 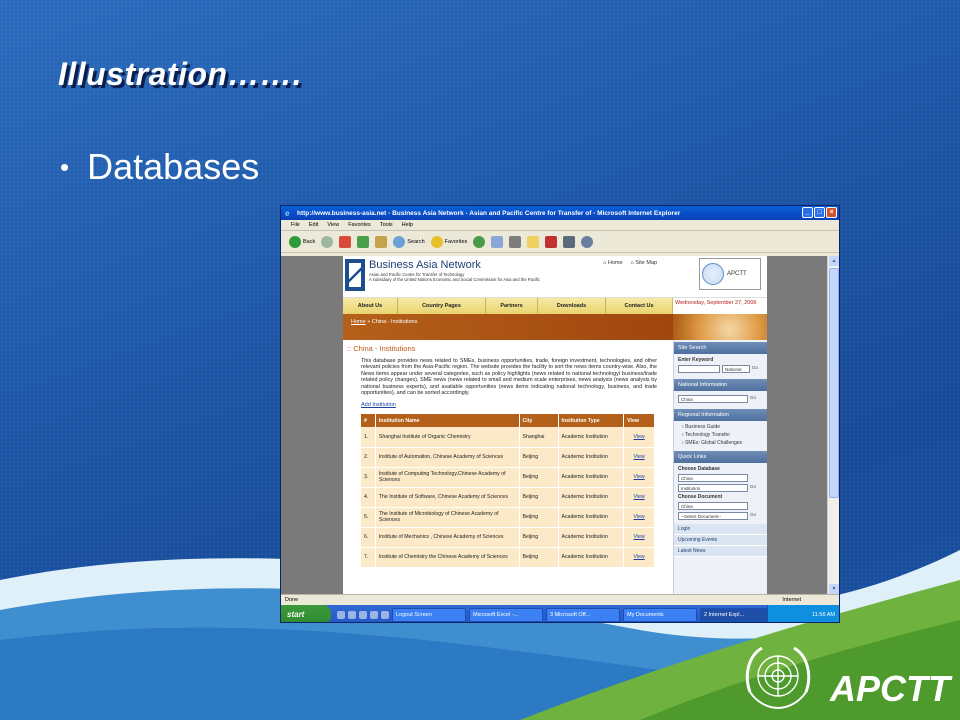 I want to click on doc-country-select: China, so click(x=713, y=506).